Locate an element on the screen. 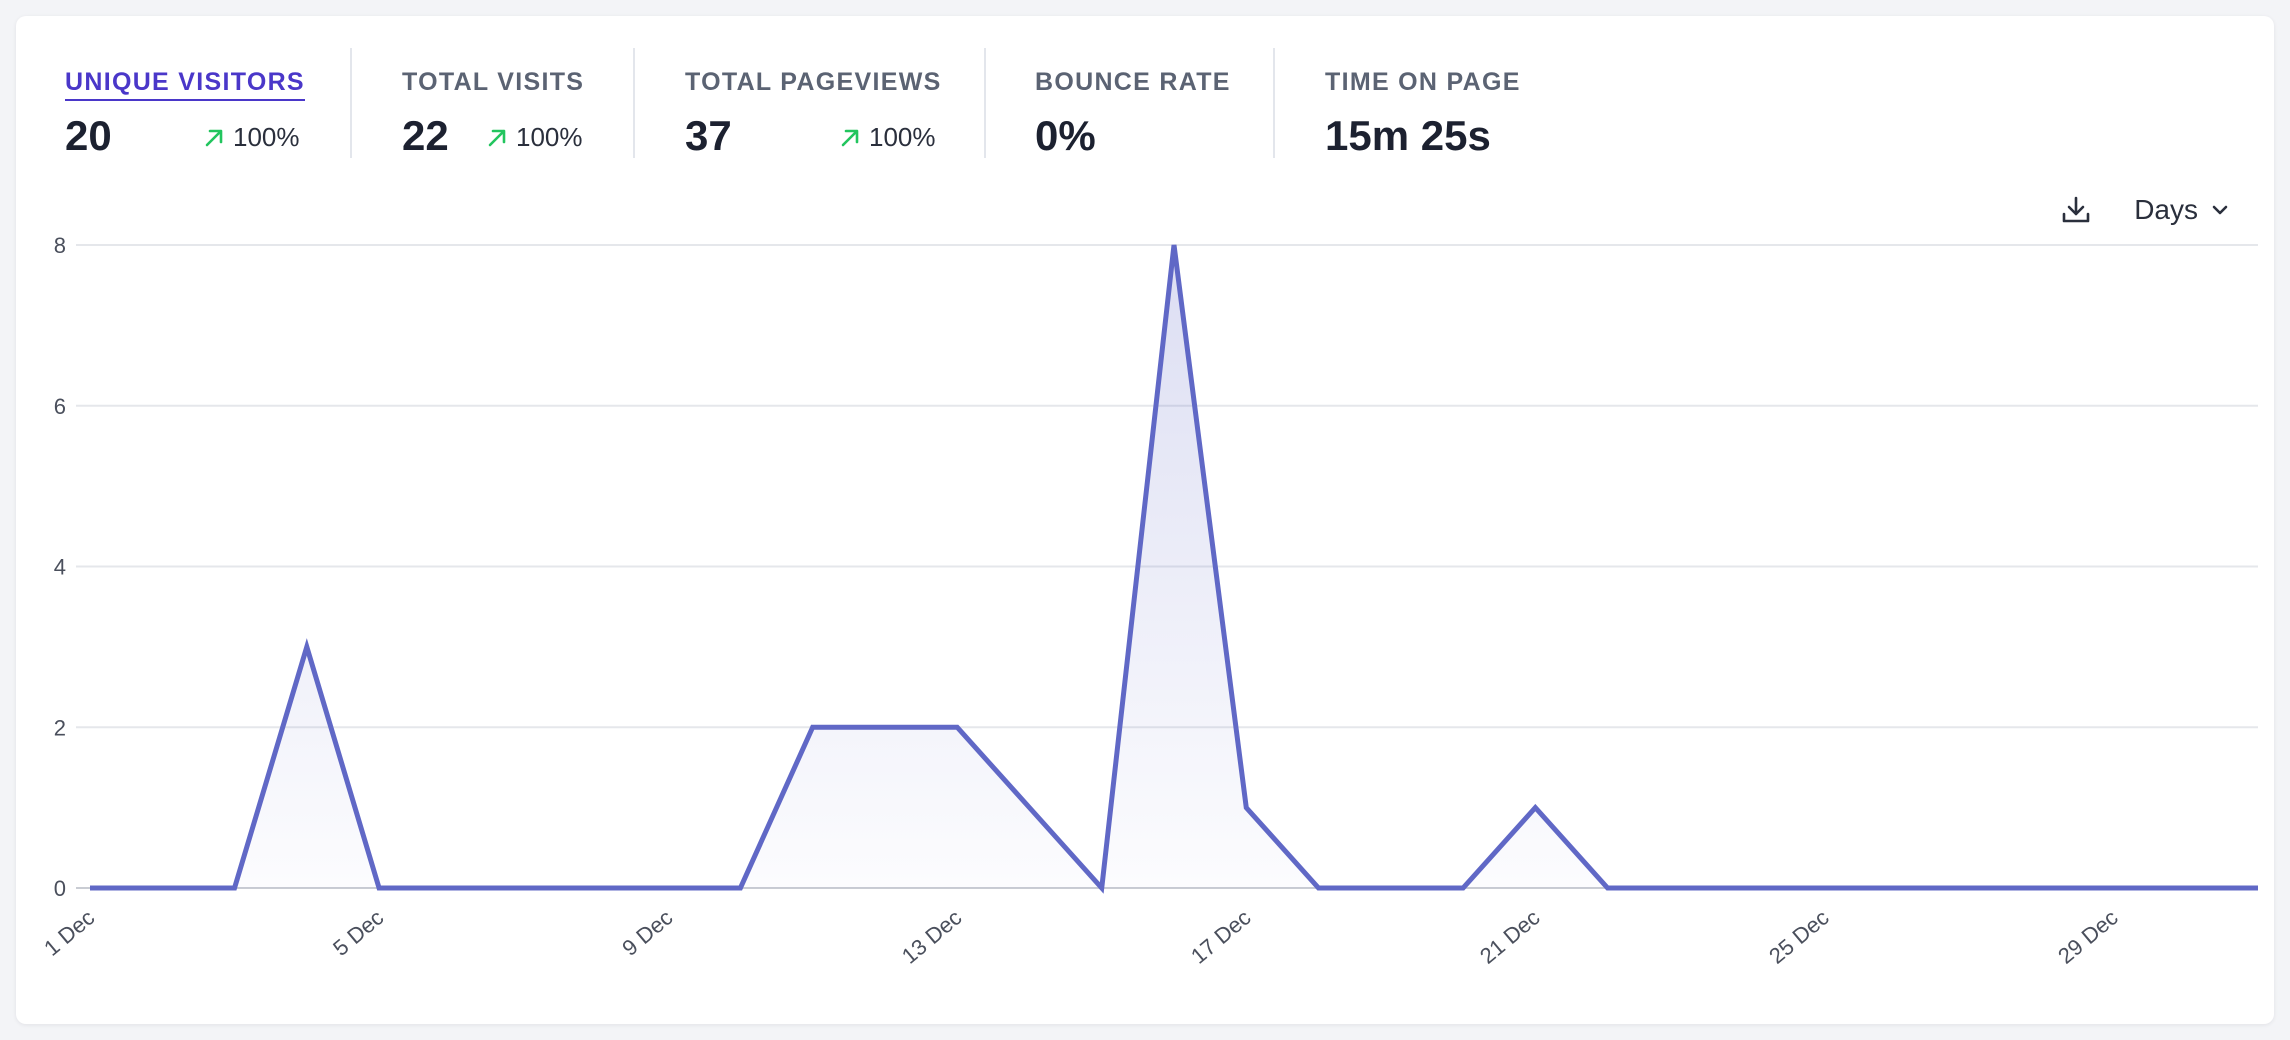 The image size is (2290, 1040). y-tick-label: 4 is located at coordinates (60, 567).